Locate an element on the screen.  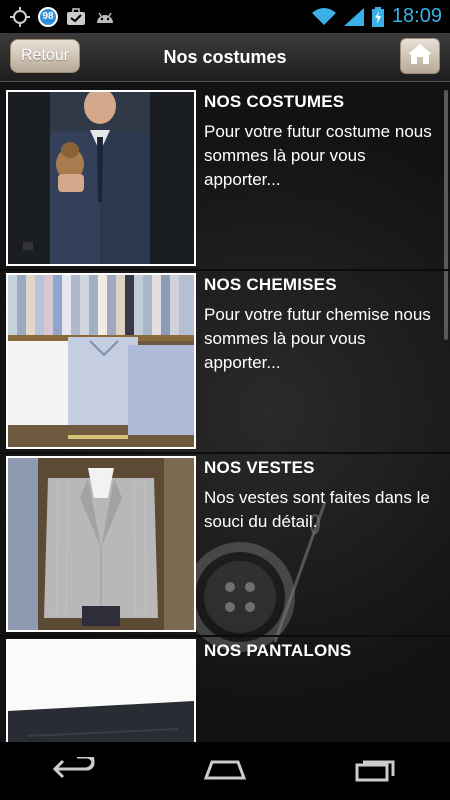
battery-charging-icon is located at coordinates (377, 16).